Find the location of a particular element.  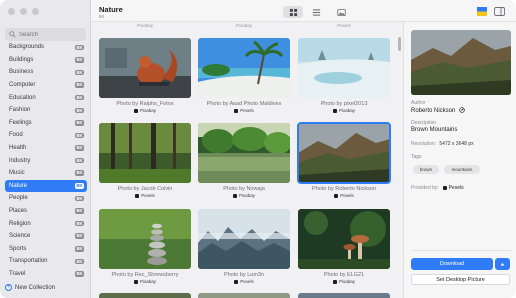

sidebar-item-label: Music is located at coordinates (17, 173).